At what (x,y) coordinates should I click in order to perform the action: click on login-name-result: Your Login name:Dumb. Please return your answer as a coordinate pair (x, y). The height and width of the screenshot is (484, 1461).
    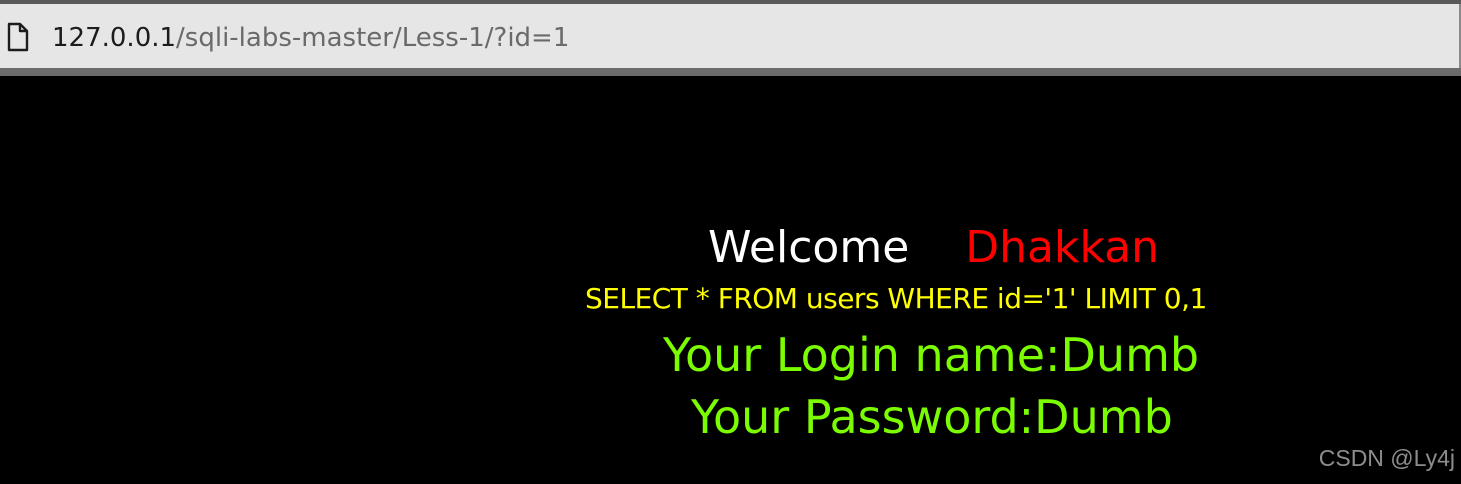
    Looking at the image, I should click on (931, 355).